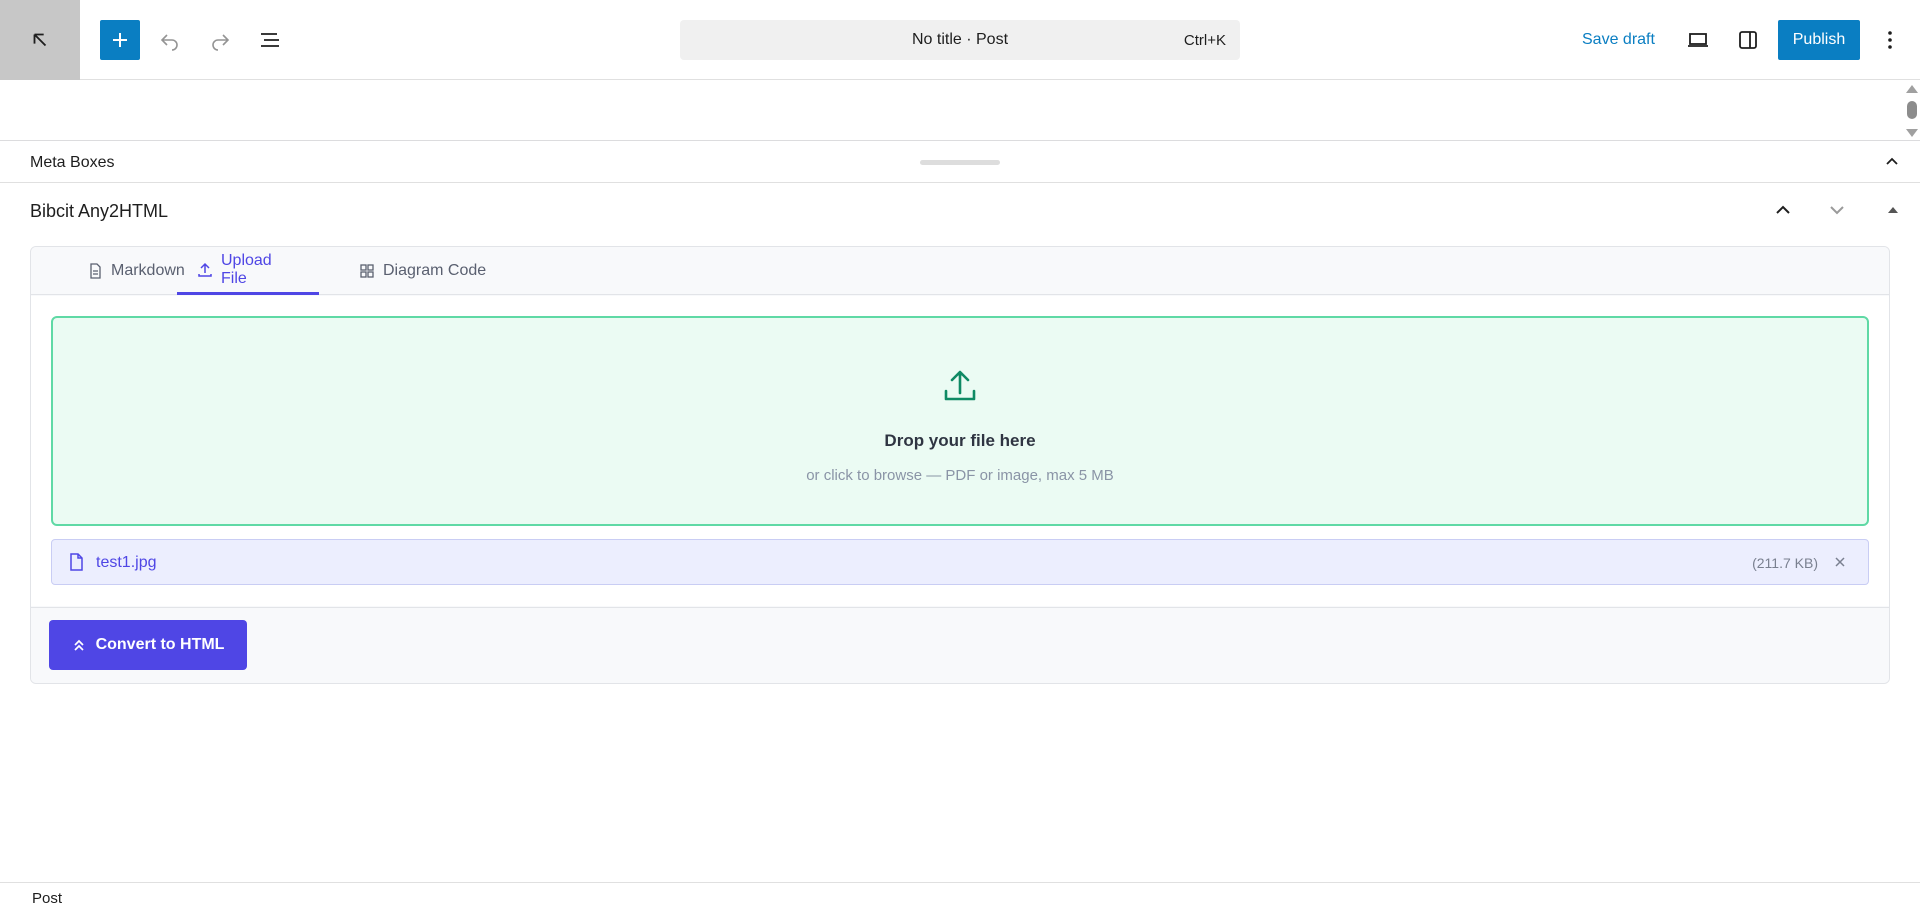  What do you see at coordinates (1912, 89) in the screenshot?
I see `scroll-up-icon` at bounding box center [1912, 89].